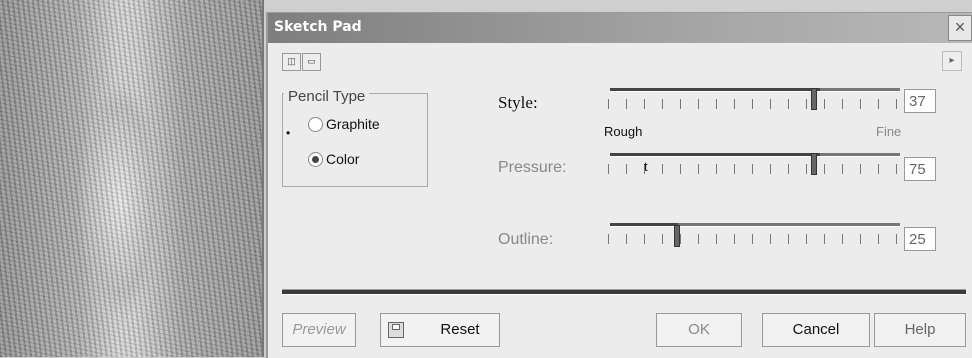 This screenshot has height=358, width=972. I want to click on graphite-radio, so click(315, 124).